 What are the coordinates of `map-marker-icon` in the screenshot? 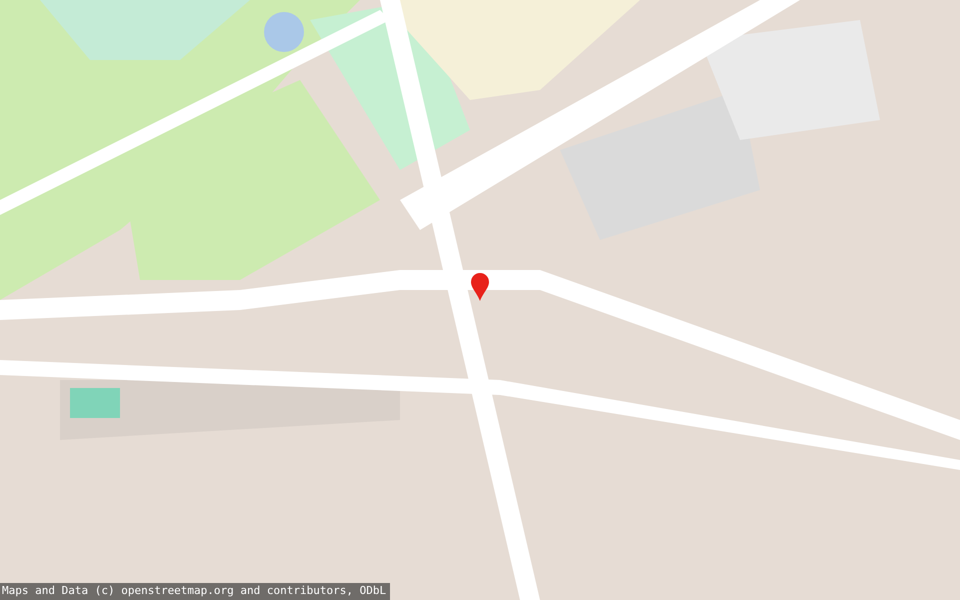 It's located at (480, 287).